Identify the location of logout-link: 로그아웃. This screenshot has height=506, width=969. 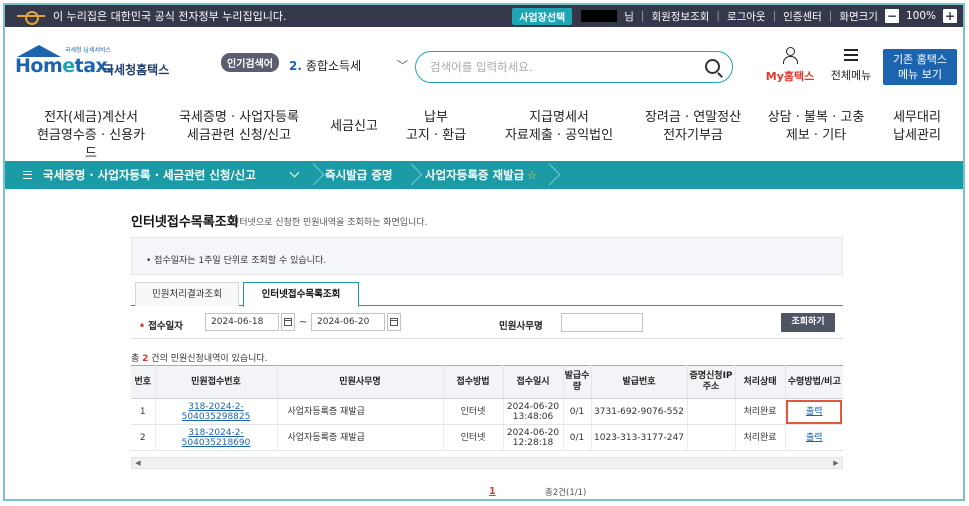
(746, 16).